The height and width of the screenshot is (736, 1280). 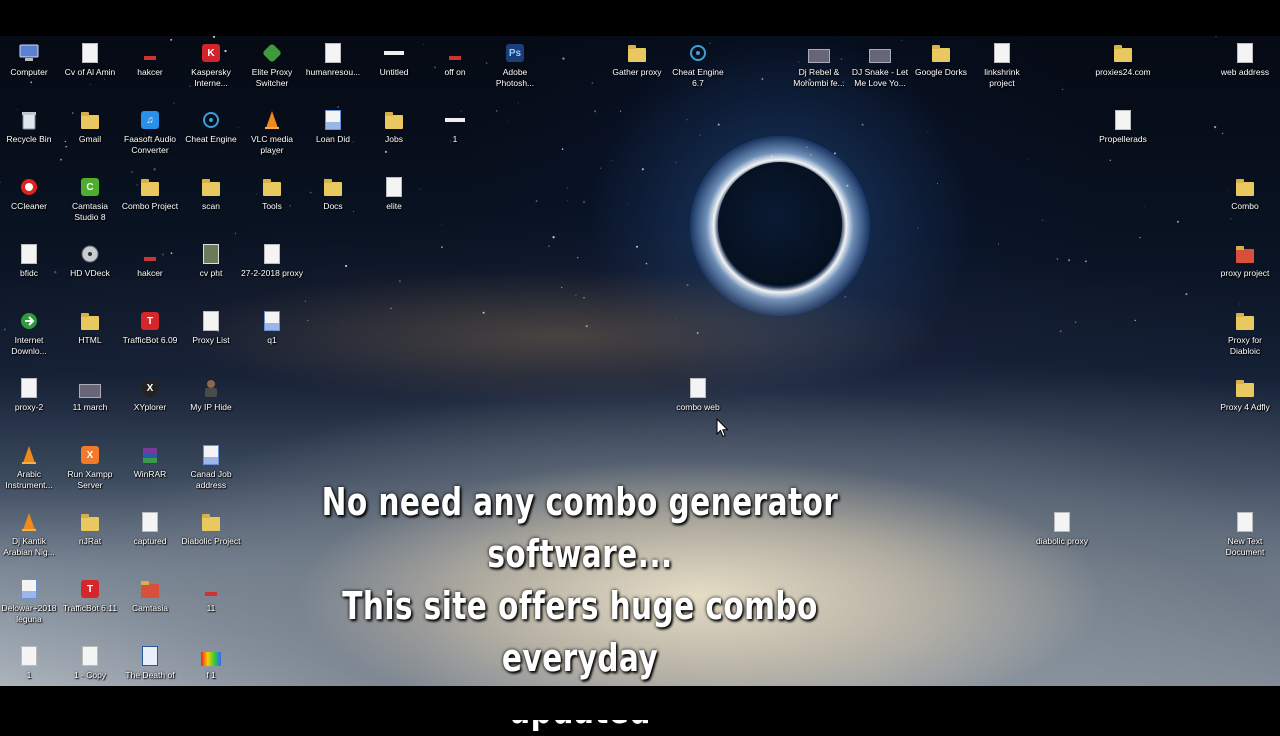 I want to click on desktop-icon: Combo, so click(x=1245, y=203).